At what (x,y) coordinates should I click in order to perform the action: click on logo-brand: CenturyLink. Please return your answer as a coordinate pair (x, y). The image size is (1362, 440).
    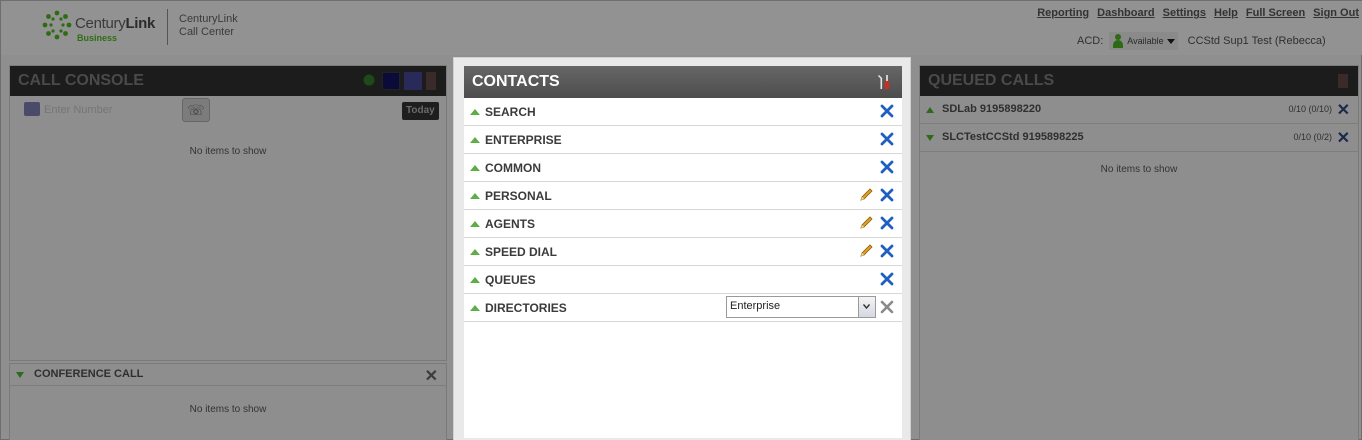
    Looking at the image, I should click on (115, 23).